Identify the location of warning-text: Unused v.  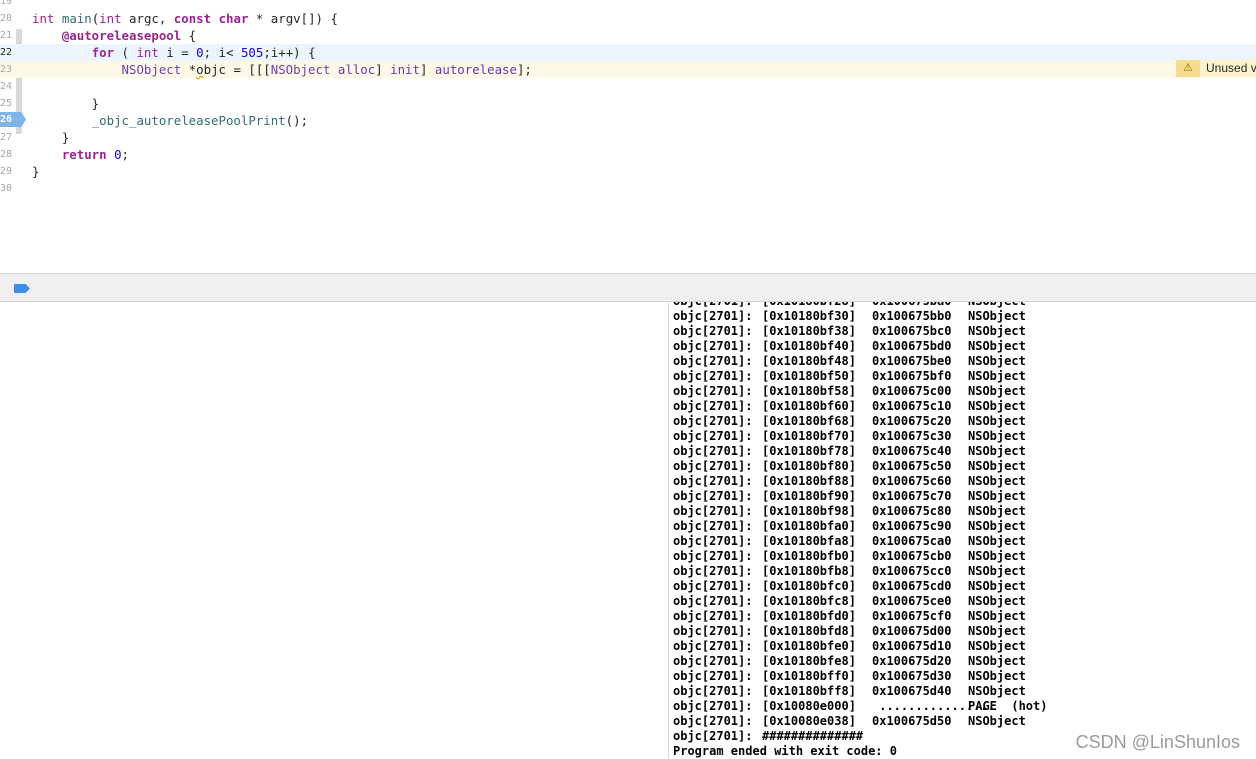
(1231, 68).